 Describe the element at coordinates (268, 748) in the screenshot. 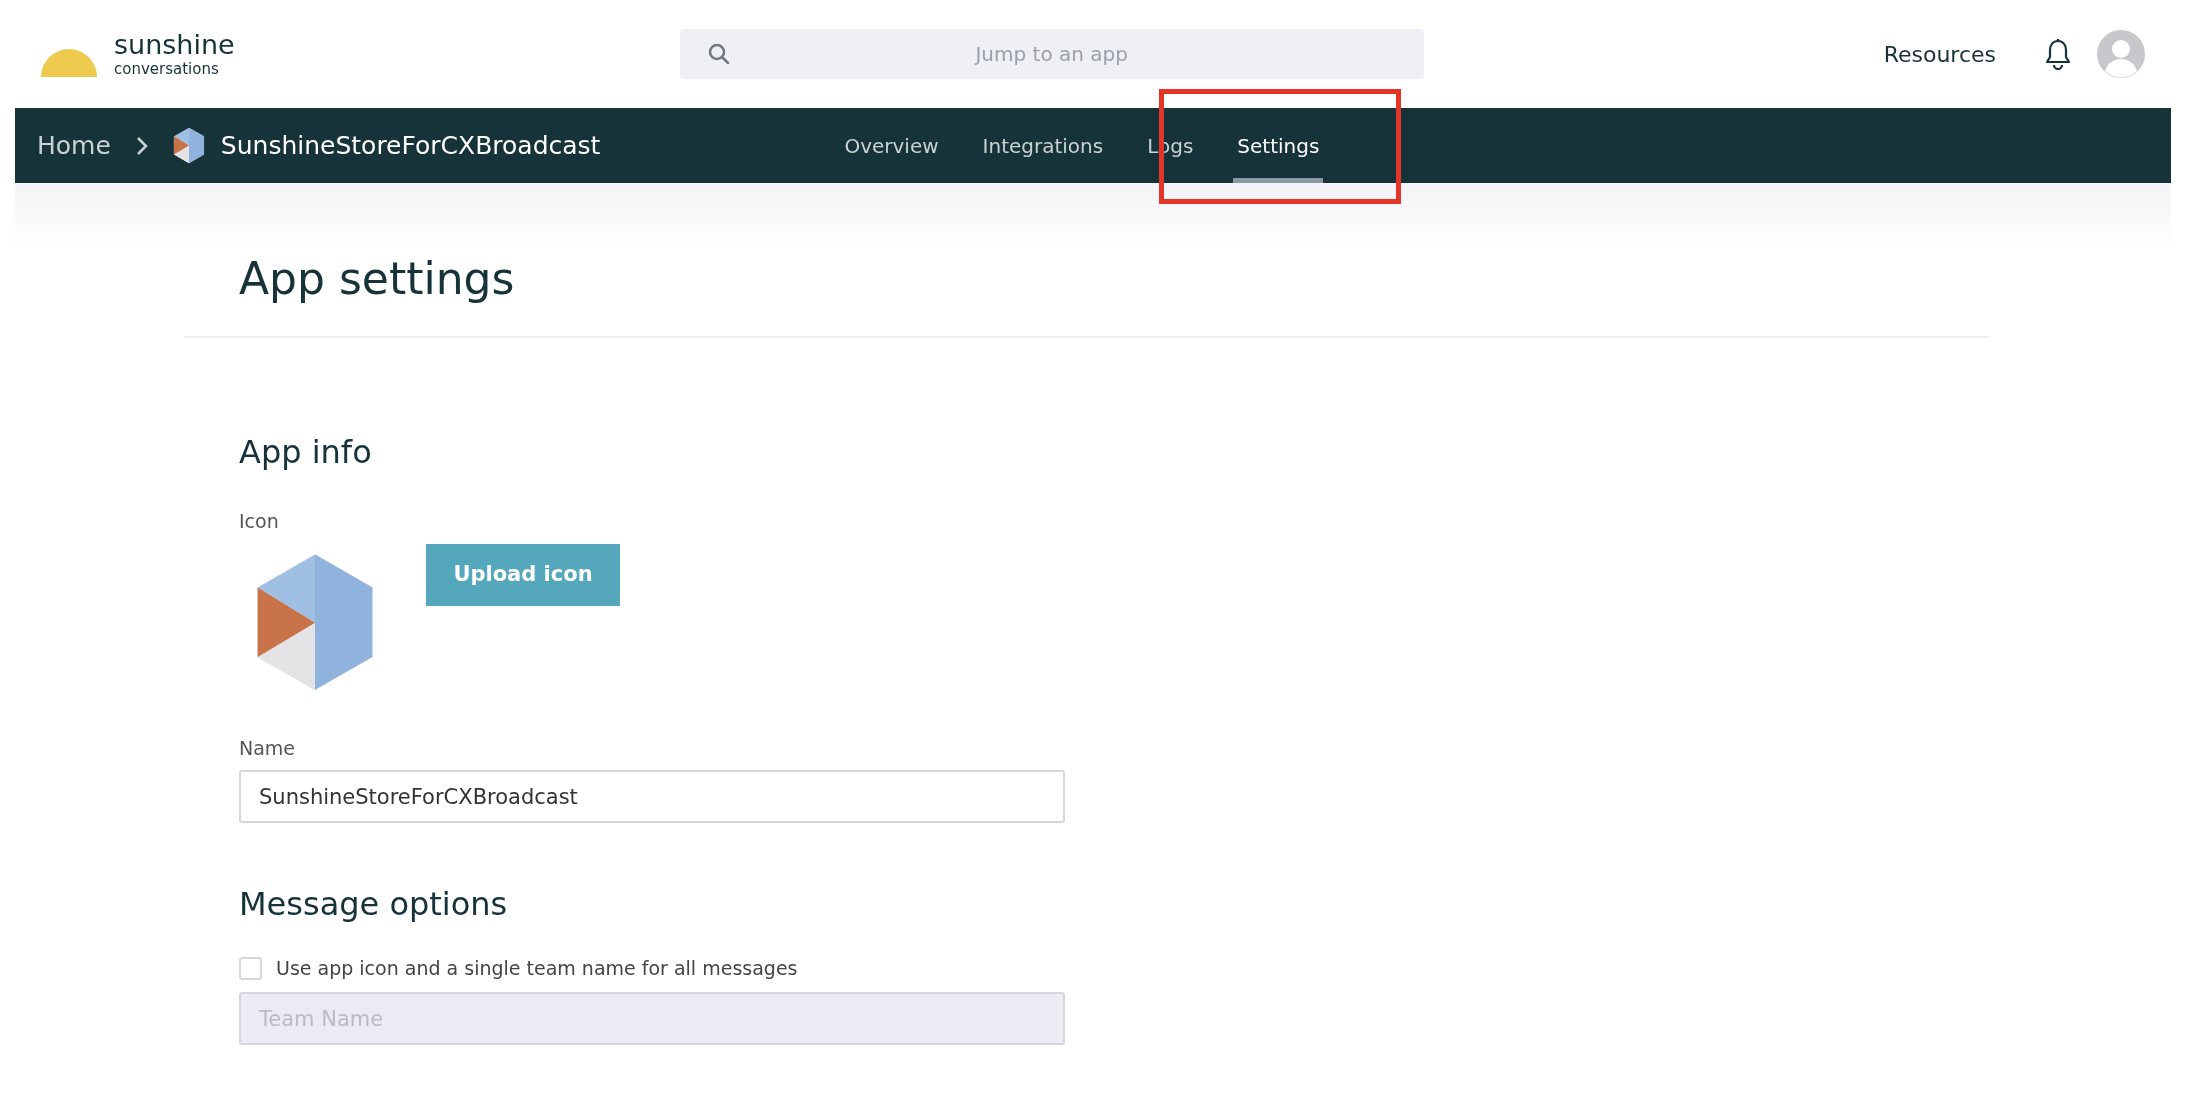

I see `field-label: Name` at that location.